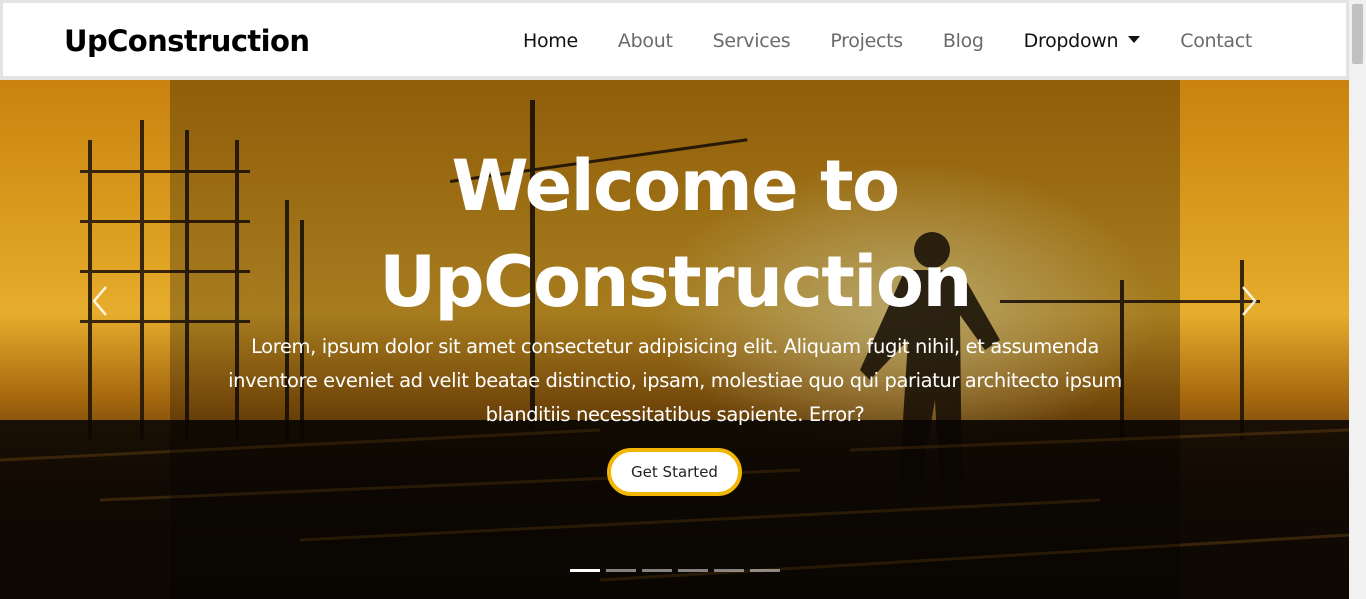 Image resolution: width=1366 pixels, height=599 pixels. Describe the element at coordinates (1357, 299) in the screenshot. I see `page-scrollbar` at that location.